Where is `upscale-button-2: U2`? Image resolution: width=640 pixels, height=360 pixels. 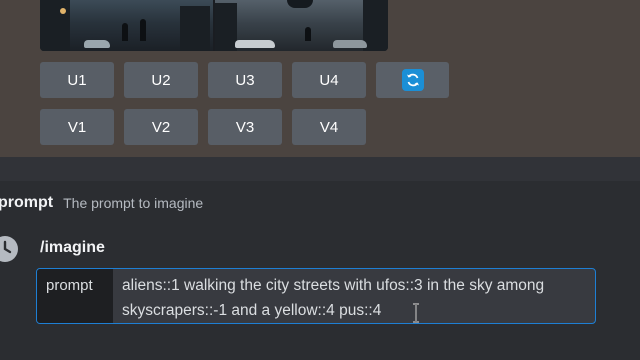
upscale-button-2: U2 is located at coordinates (161, 80).